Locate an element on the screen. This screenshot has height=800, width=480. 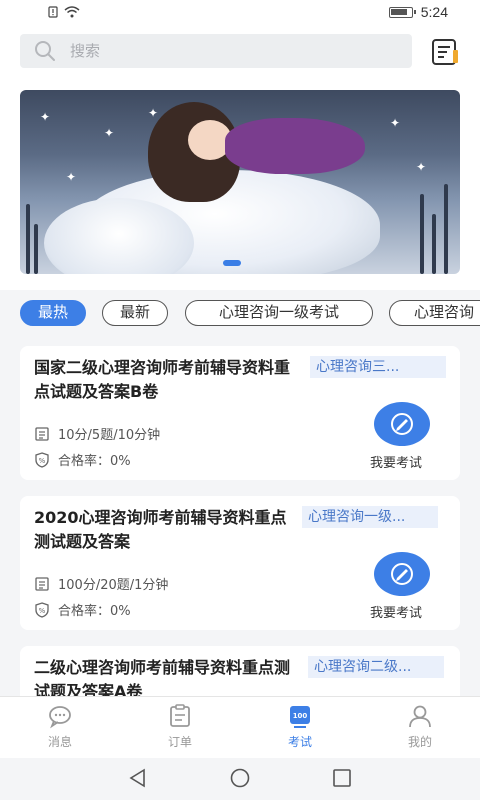
back-icon is located at coordinates (138, 778).